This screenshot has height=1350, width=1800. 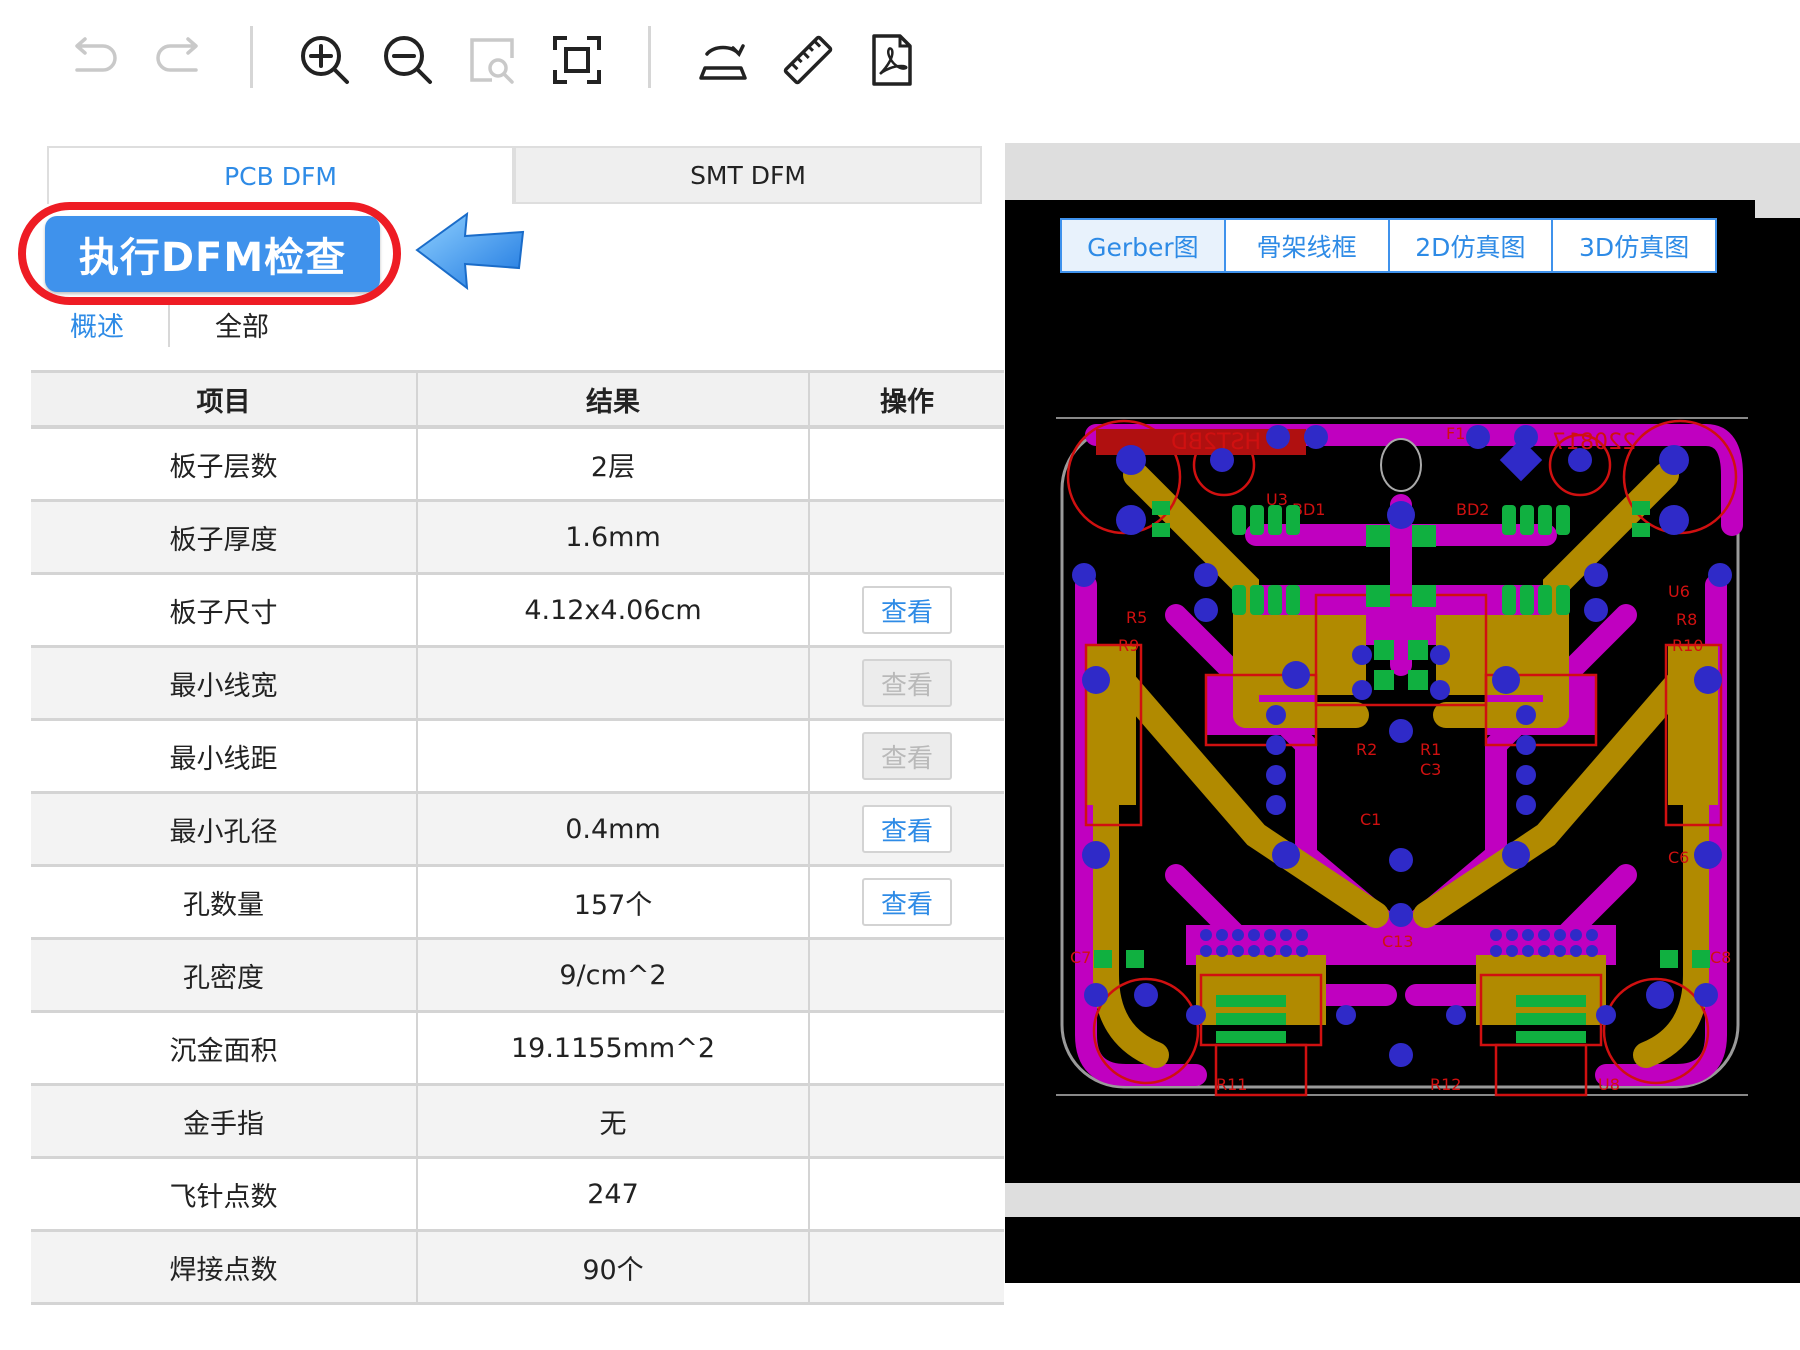 I want to click on row-result: 4.12x4.06cm, so click(x=613, y=610).